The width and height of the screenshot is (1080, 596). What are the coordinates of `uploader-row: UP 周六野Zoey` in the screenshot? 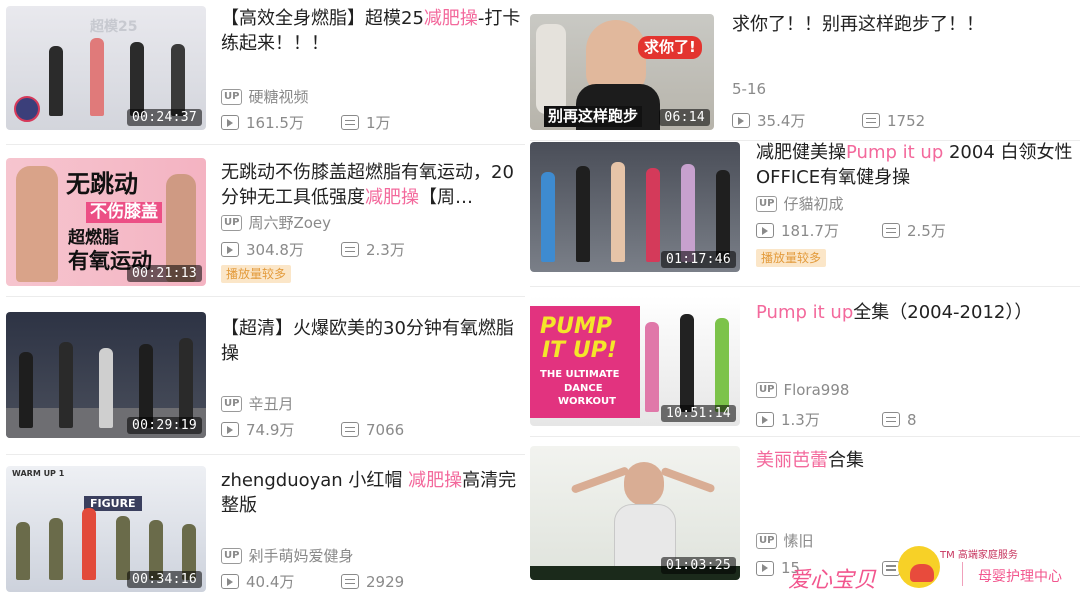 It's located at (276, 222).